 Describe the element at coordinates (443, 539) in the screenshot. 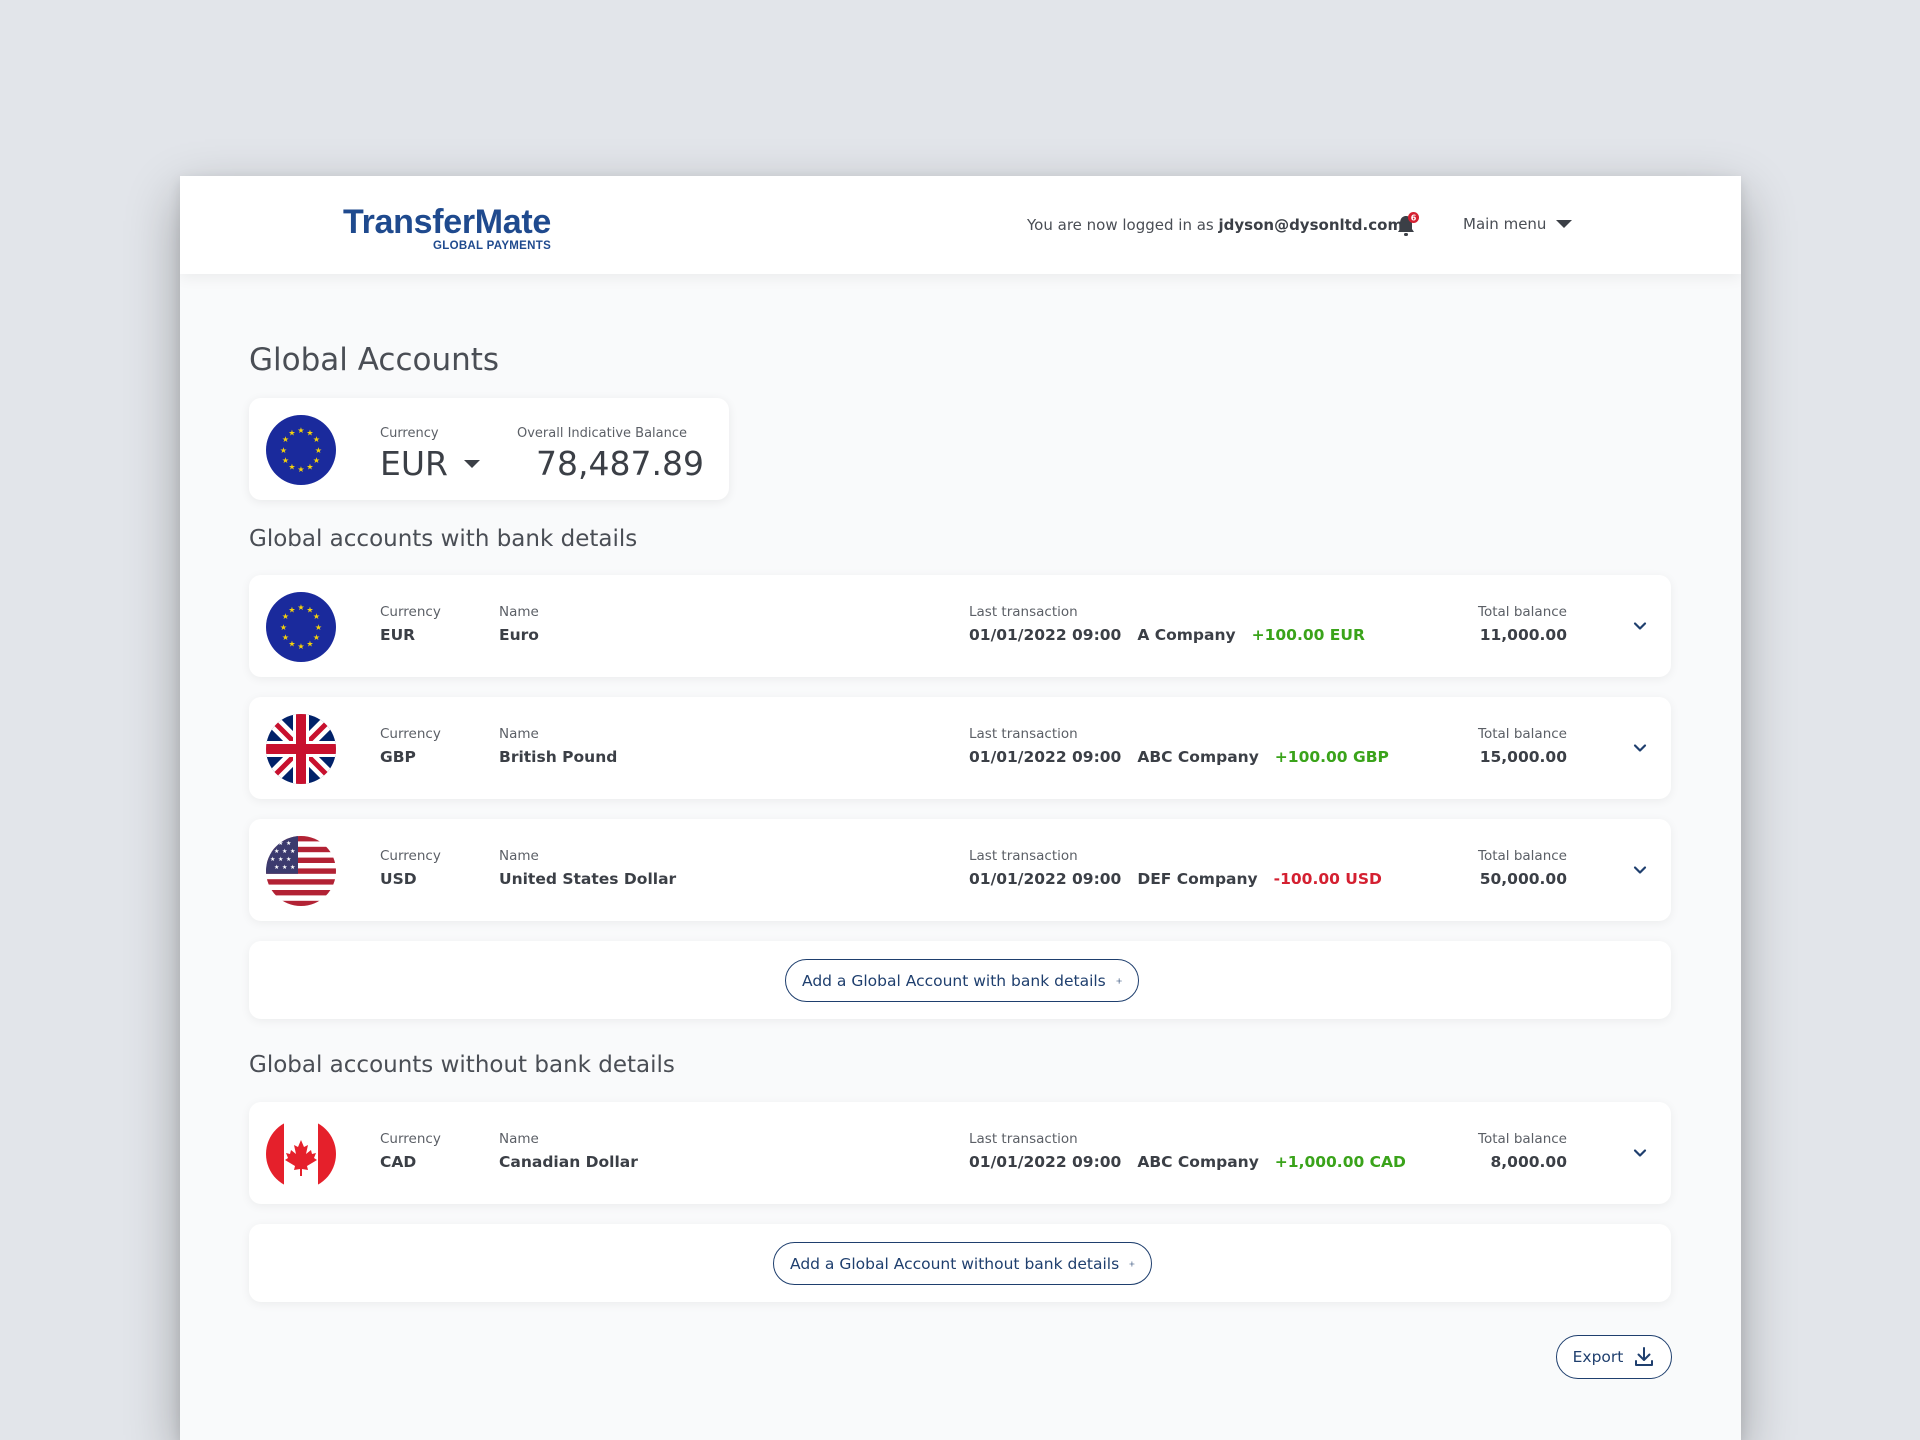

I see `section-title-with-bank: Global accounts with bank details` at that location.